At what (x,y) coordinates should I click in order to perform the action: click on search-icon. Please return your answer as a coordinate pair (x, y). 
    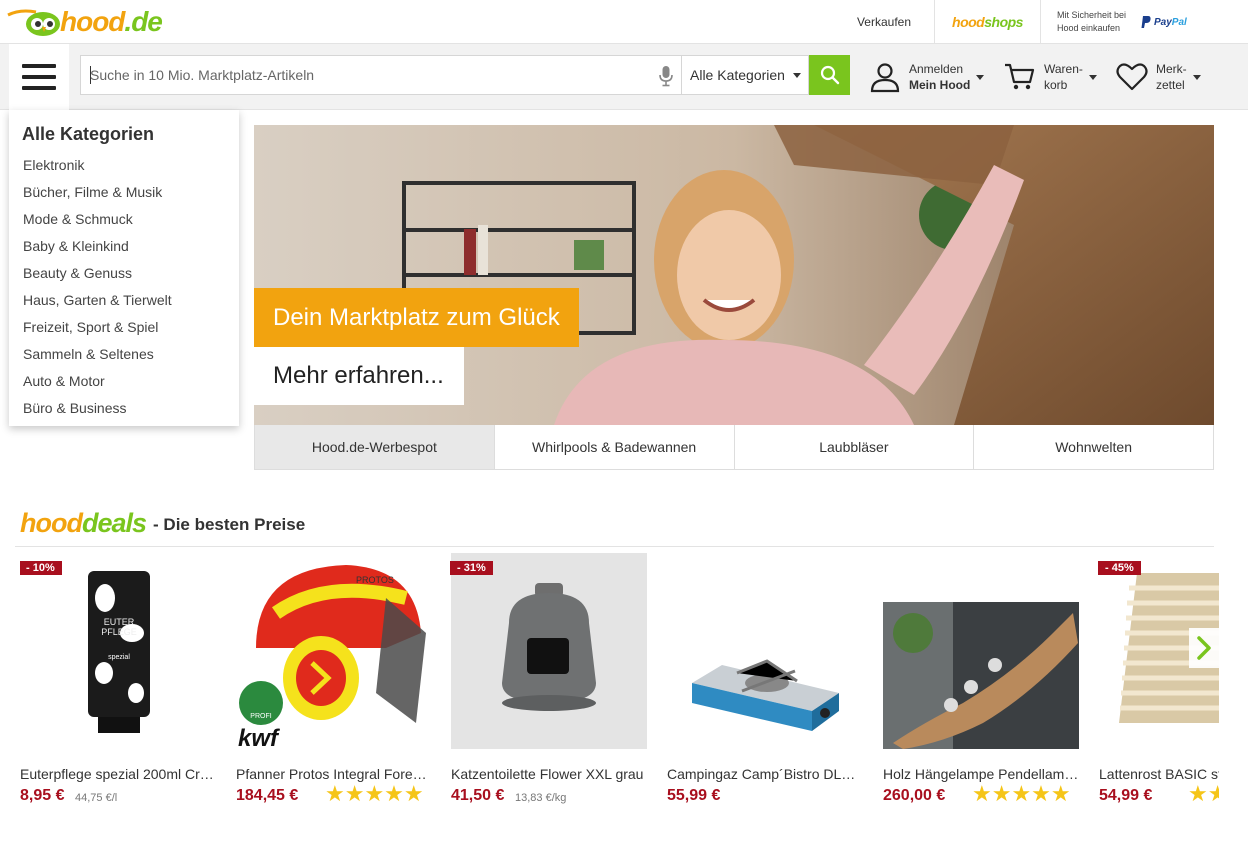
    Looking at the image, I should click on (829, 75).